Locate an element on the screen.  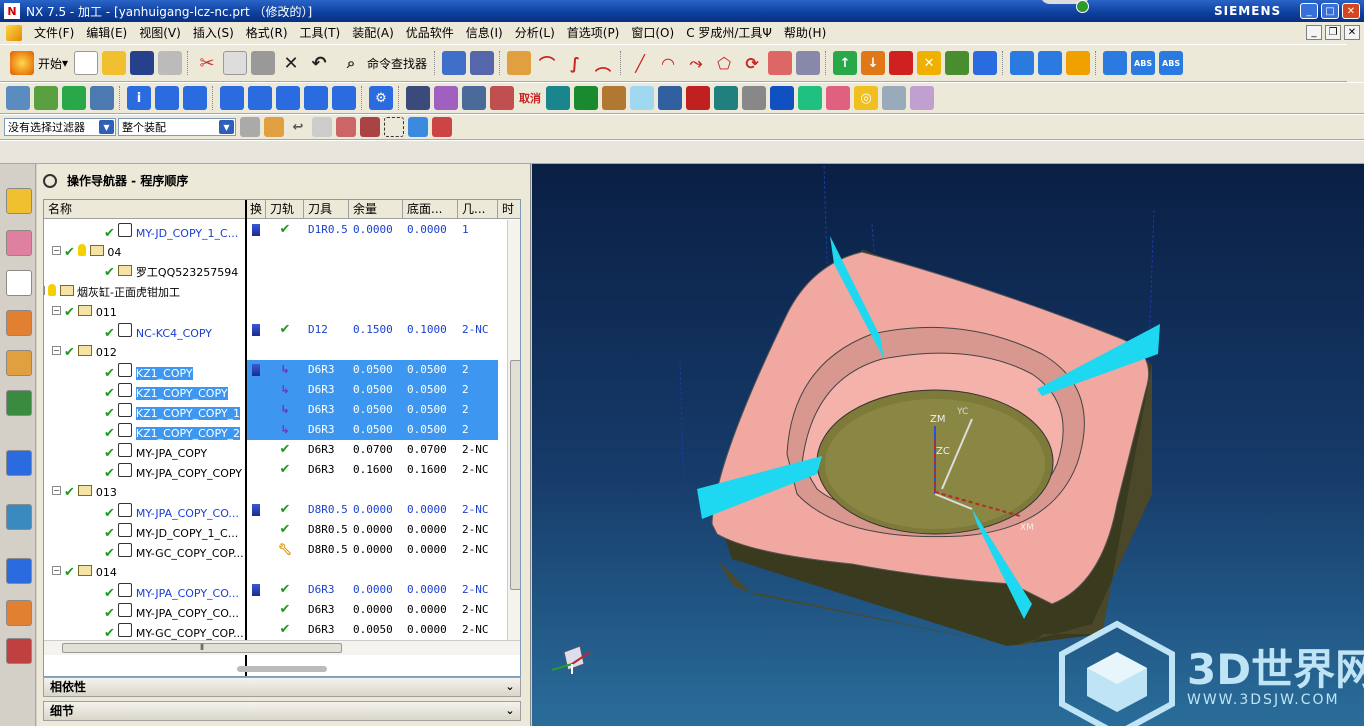
scope-dropdown: 整个装配 ▼ is located at coordinates (177, 127).